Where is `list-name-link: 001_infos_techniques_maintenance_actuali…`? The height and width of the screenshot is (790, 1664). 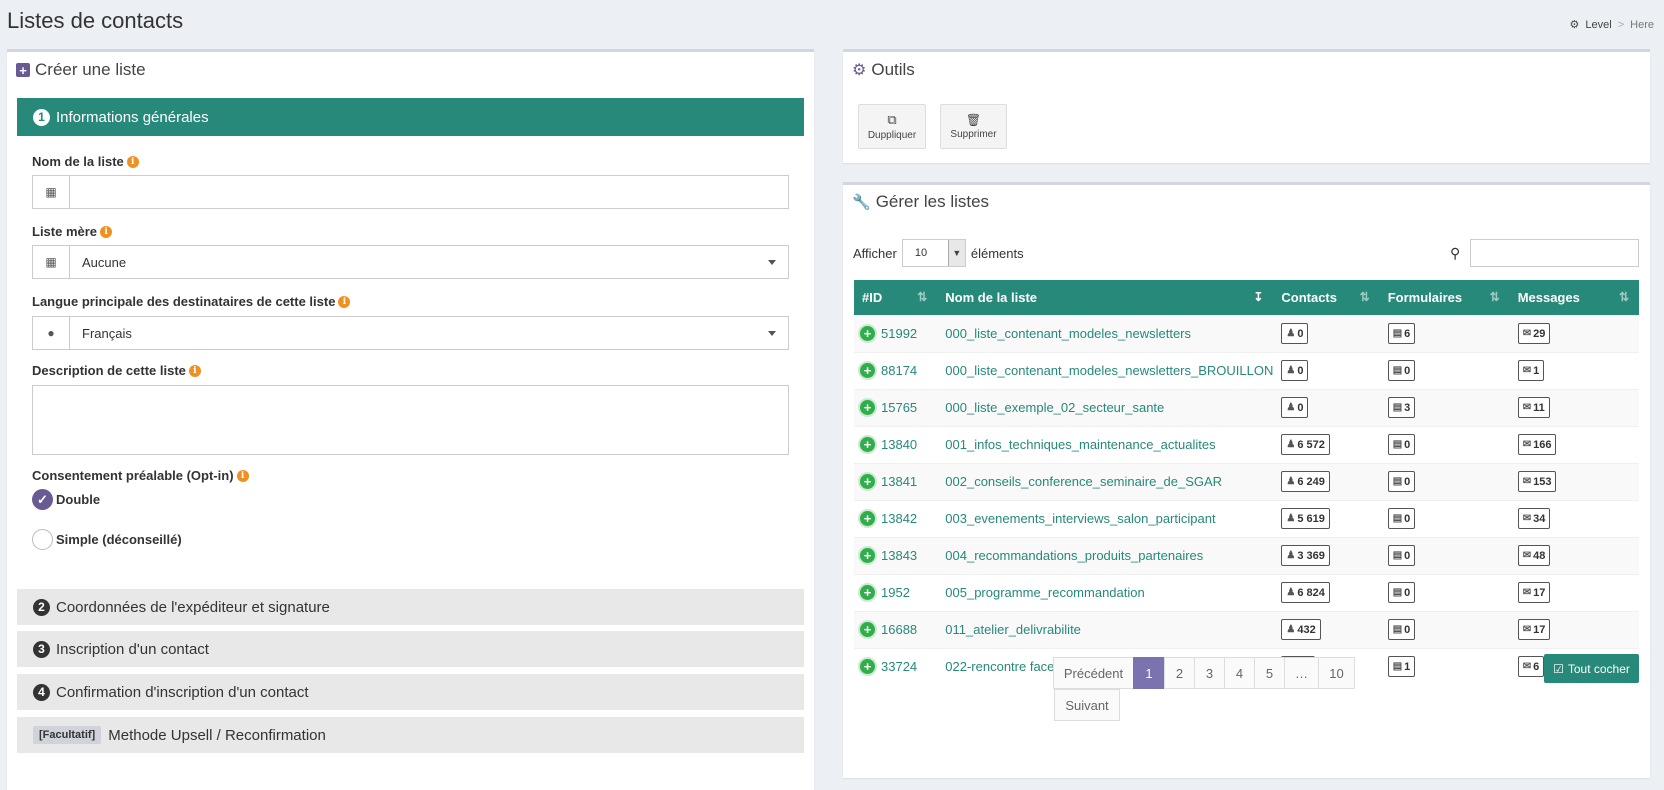
list-name-link: 001_infos_techniques_maintenance_actuali… is located at coordinates (1080, 444).